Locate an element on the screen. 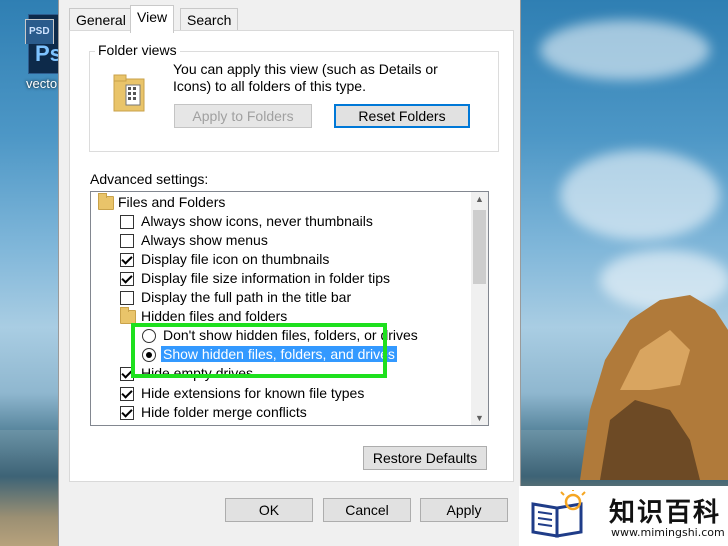 Image resolution: width=728 pixels, height=546 pixels. book-lightbulb-icon is located at coordinates (558, 514).